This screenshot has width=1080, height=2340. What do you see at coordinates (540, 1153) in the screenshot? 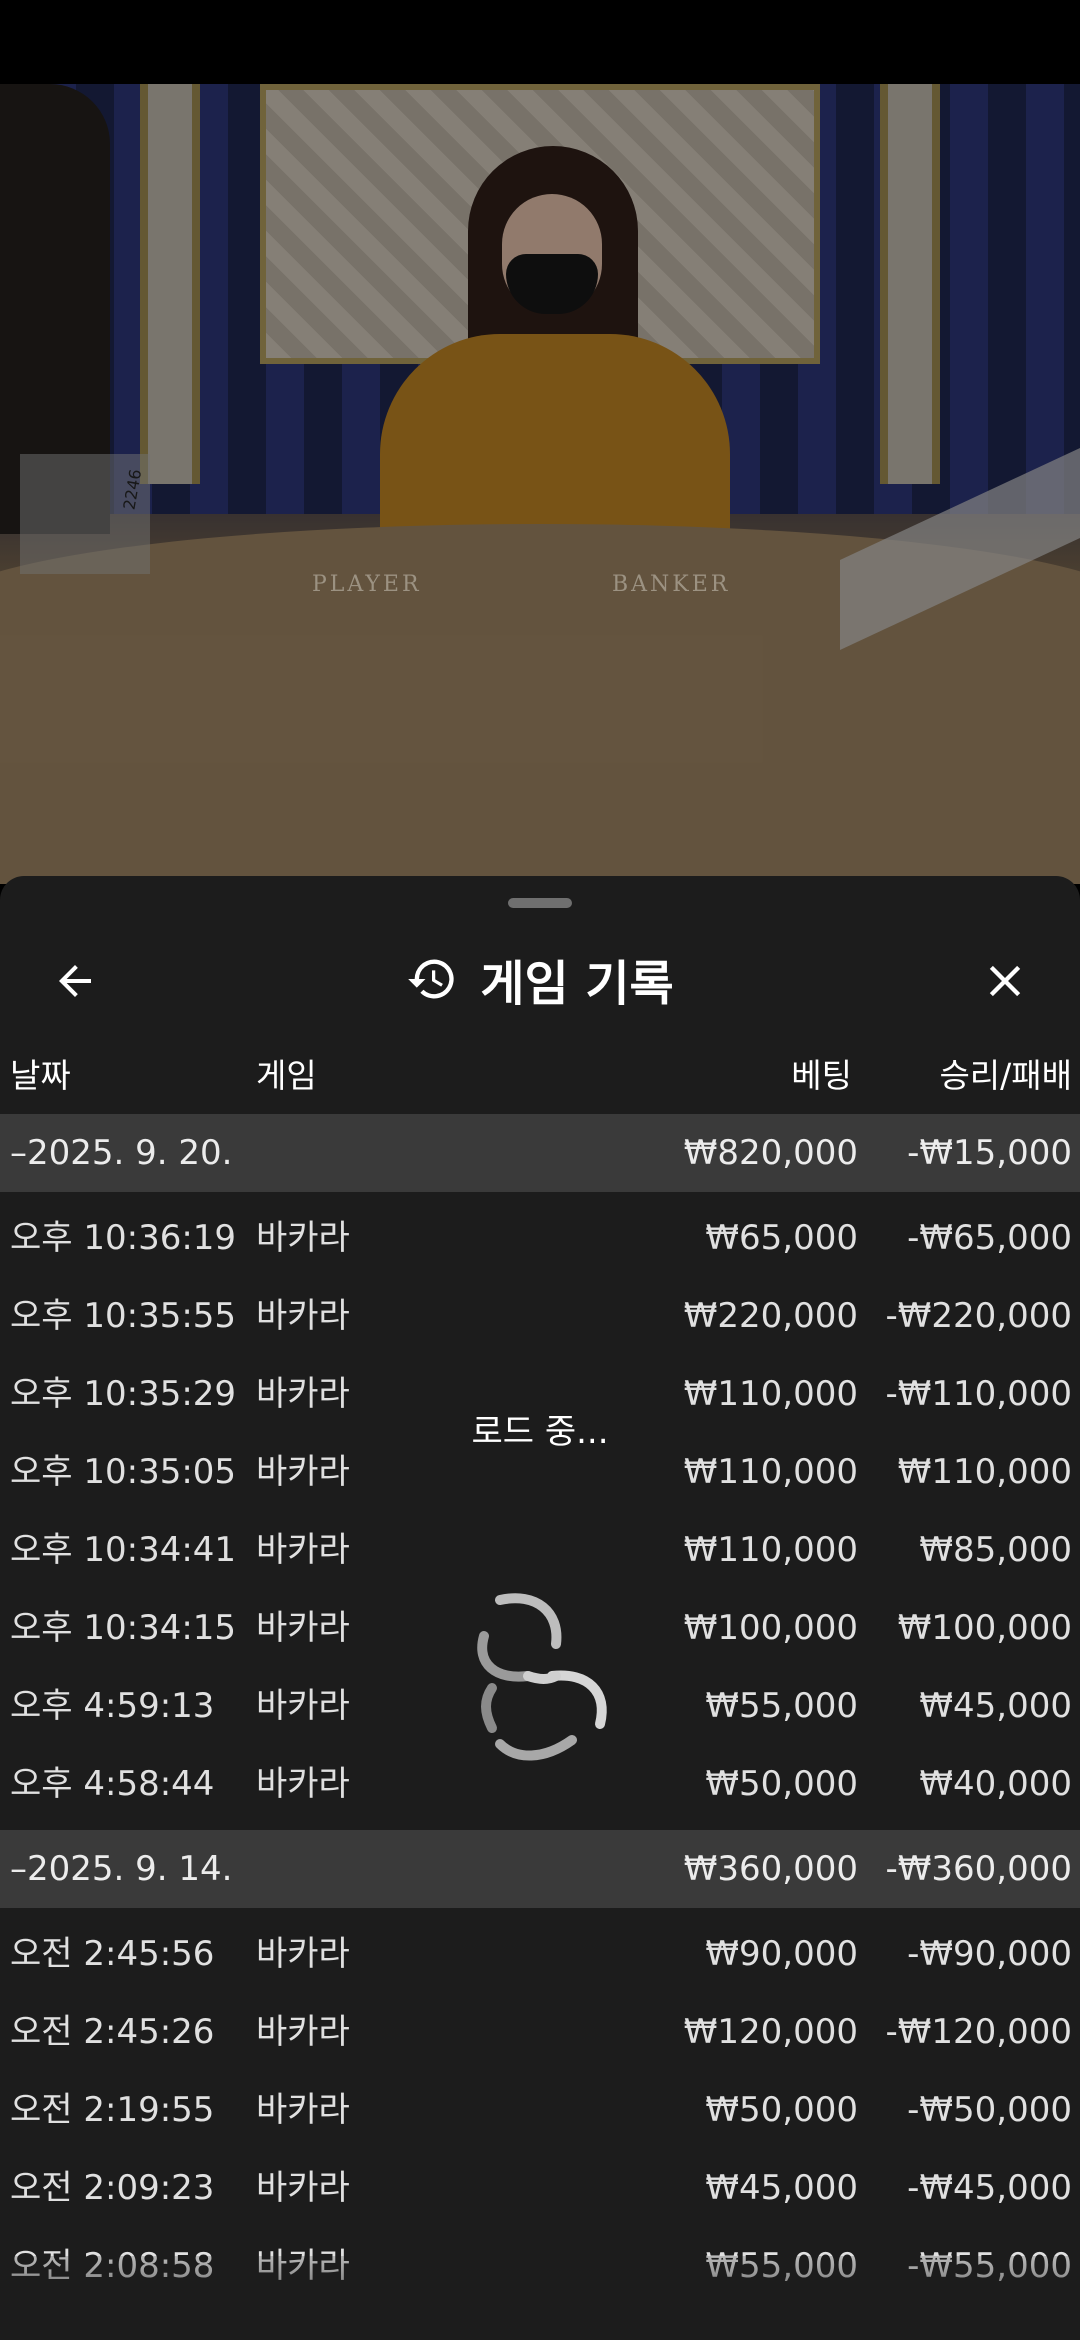
I see `date-group-header: –2025. 9. 20. ₩820,000 -₩15,000` at bounding box center [540, 1153].